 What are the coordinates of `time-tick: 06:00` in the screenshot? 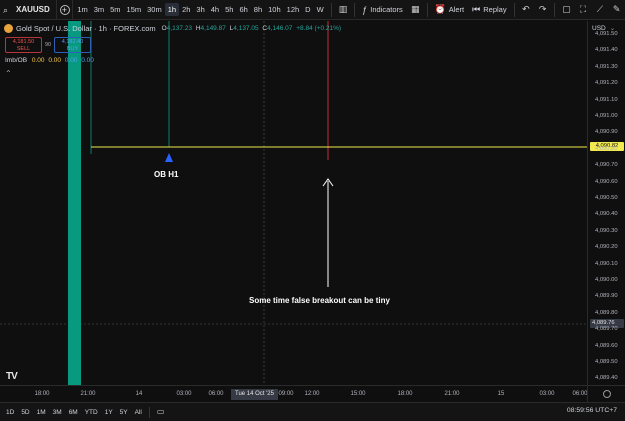 It's located at (580, 394).